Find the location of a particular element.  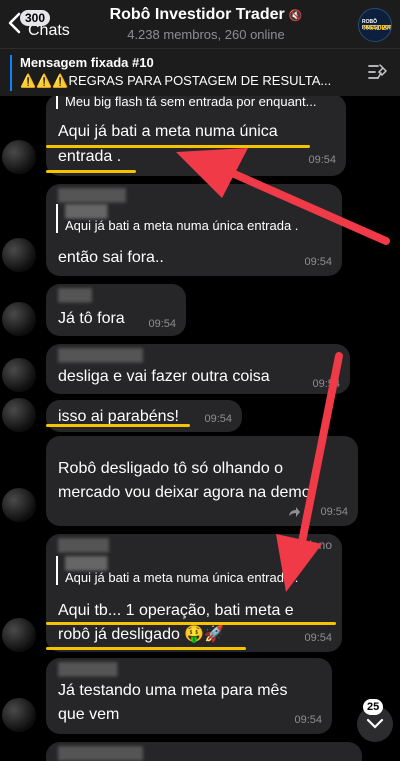

mute-icon: 🔇 is located at coordinates (295, 16).